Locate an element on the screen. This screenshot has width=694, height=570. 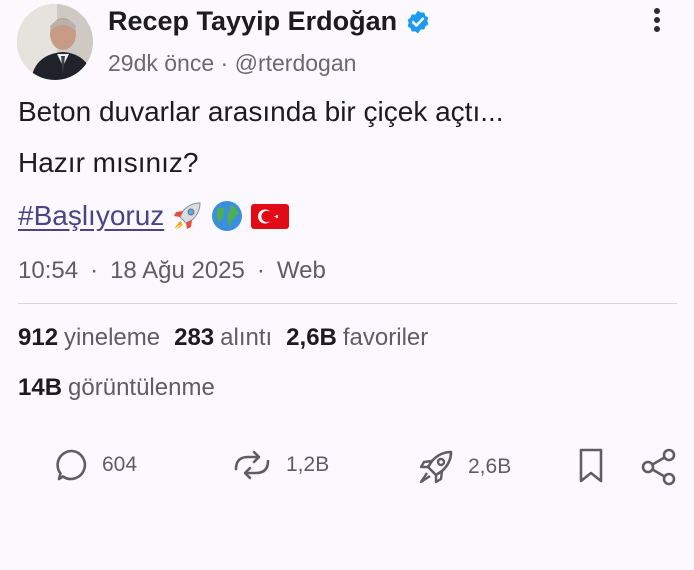
bookmark-button is located at coordinates (591, 466).